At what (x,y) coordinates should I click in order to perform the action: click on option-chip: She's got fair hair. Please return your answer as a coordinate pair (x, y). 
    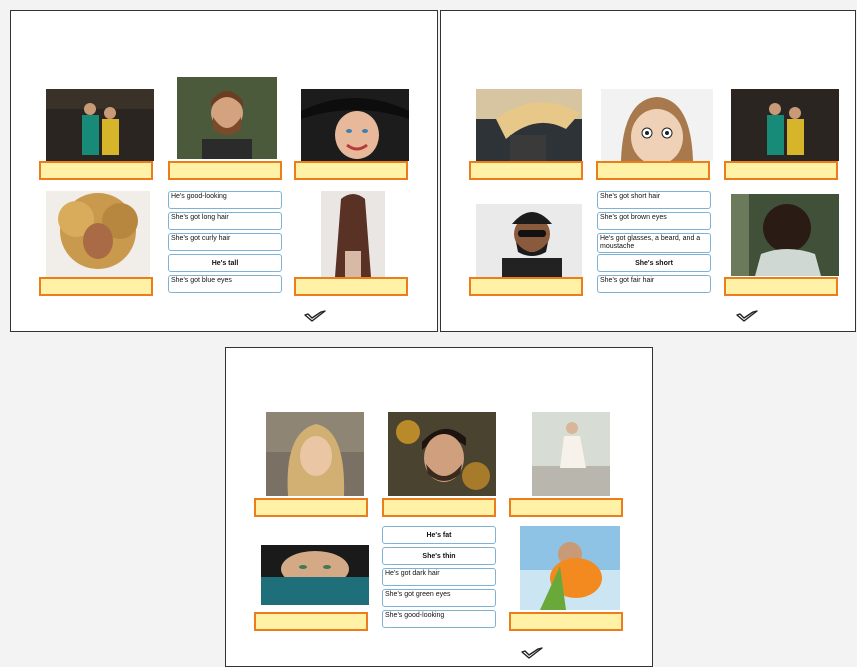
    Looking at the image, I should click on (654, 284).